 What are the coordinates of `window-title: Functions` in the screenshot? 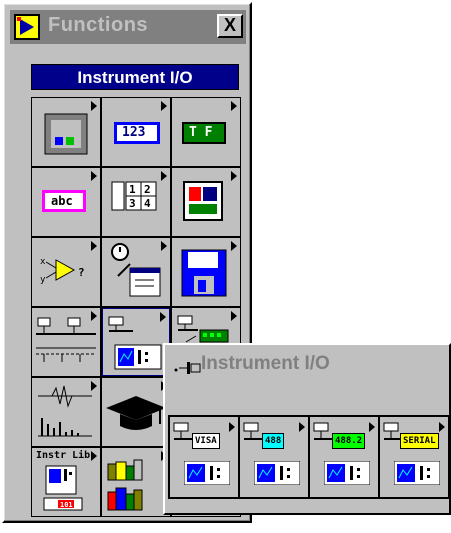 It's located at (98, 25).